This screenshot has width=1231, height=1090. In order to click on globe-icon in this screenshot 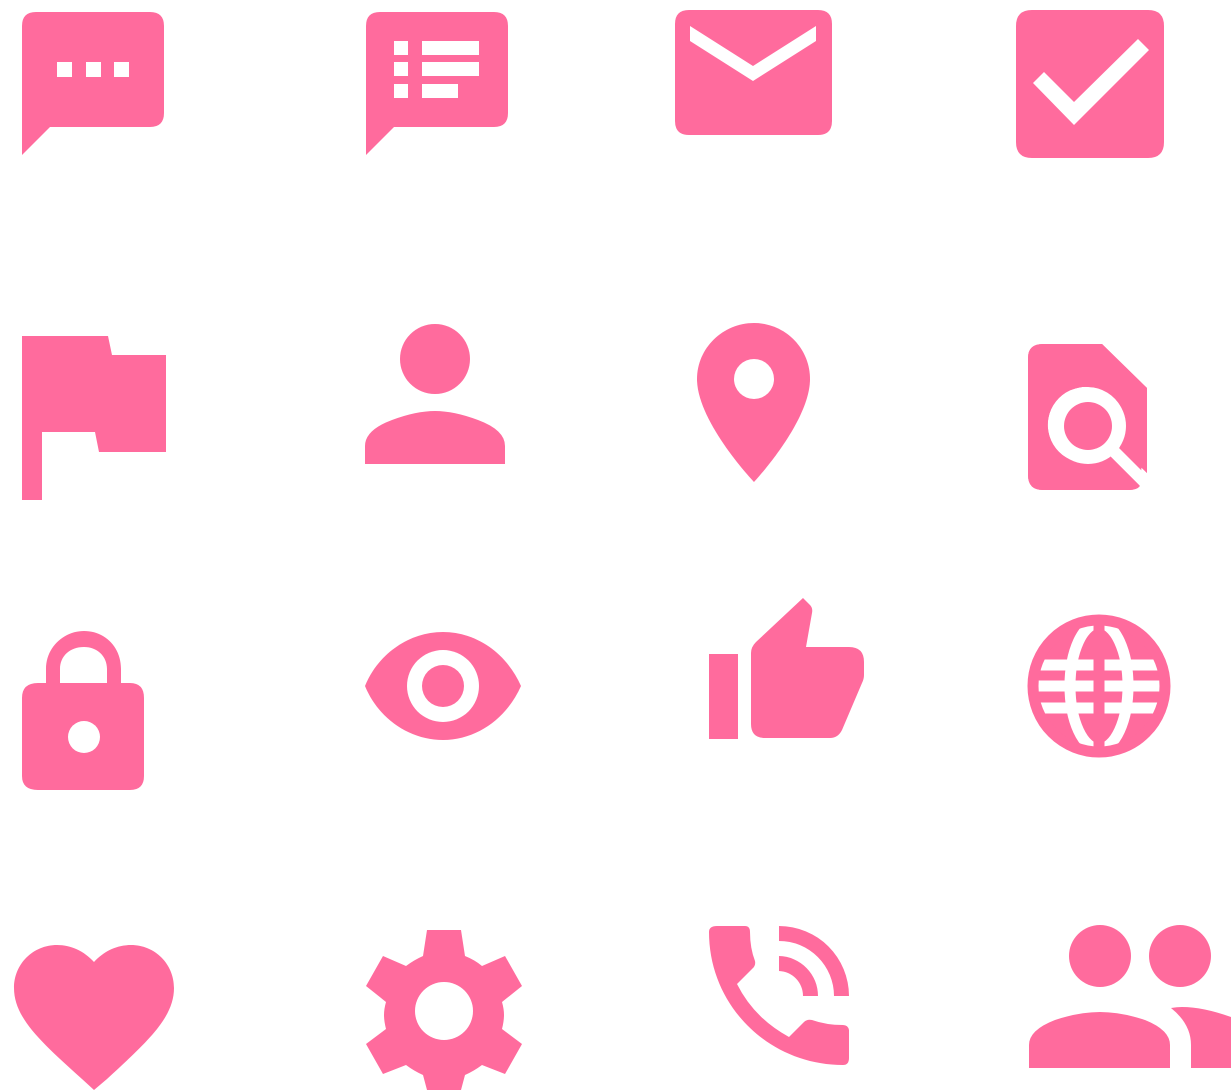, I will do `click(1099, 686)`.